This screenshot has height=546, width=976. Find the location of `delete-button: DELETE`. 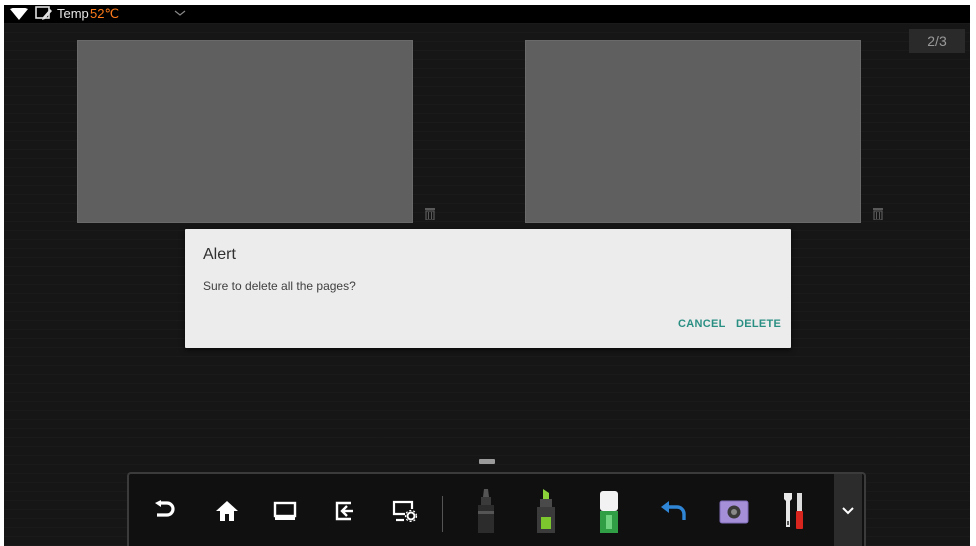

delete-button: DELETE is located at coordinates (758, 324).